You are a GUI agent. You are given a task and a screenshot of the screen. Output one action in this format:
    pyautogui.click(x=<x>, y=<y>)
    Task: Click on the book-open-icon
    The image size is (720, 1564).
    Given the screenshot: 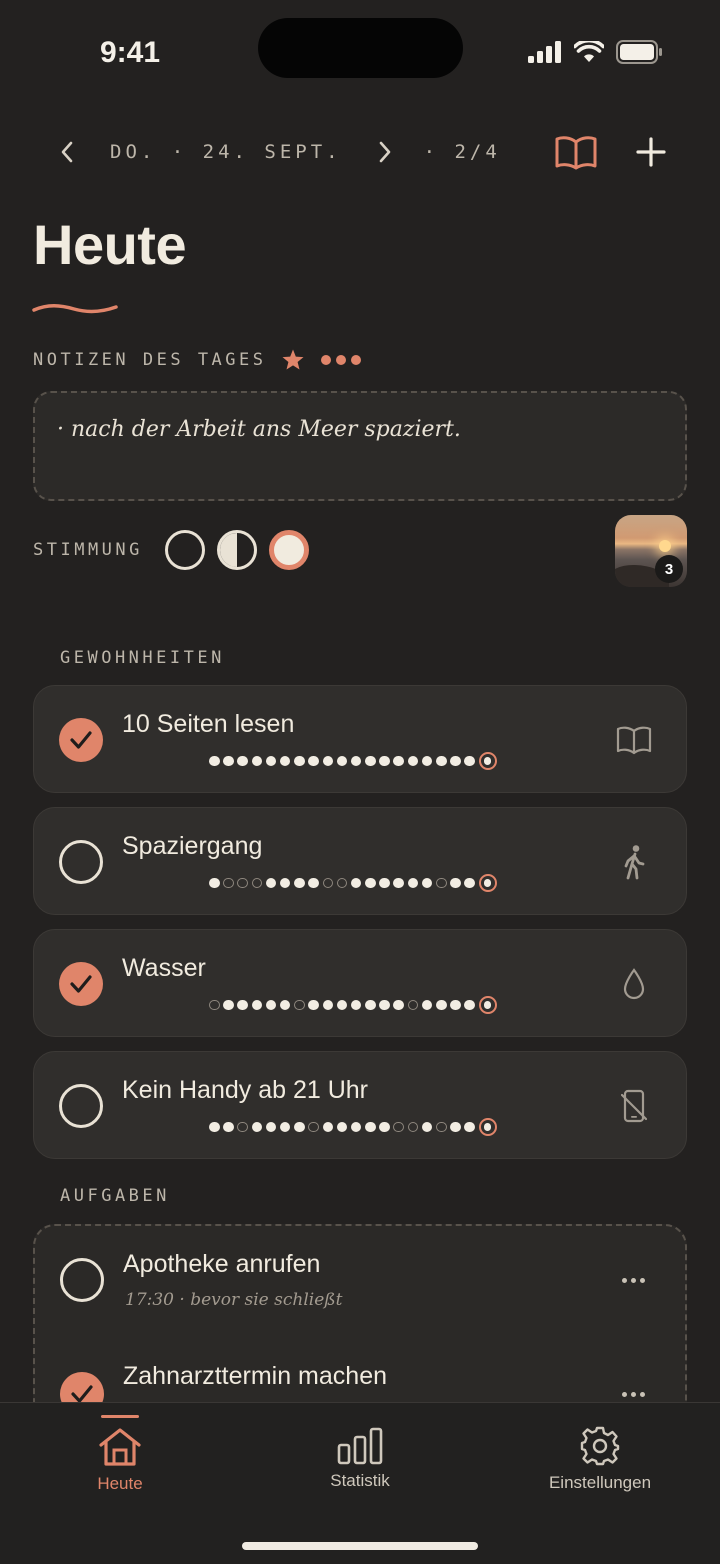 What is the action you would take?
    pyautogui.click(x=576, y=153)
    